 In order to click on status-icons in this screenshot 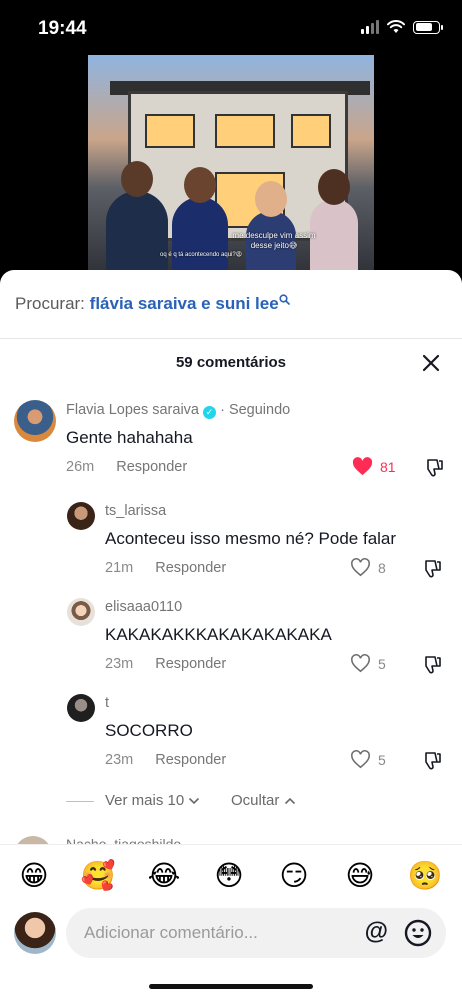, I will do `click(402, 27)`.